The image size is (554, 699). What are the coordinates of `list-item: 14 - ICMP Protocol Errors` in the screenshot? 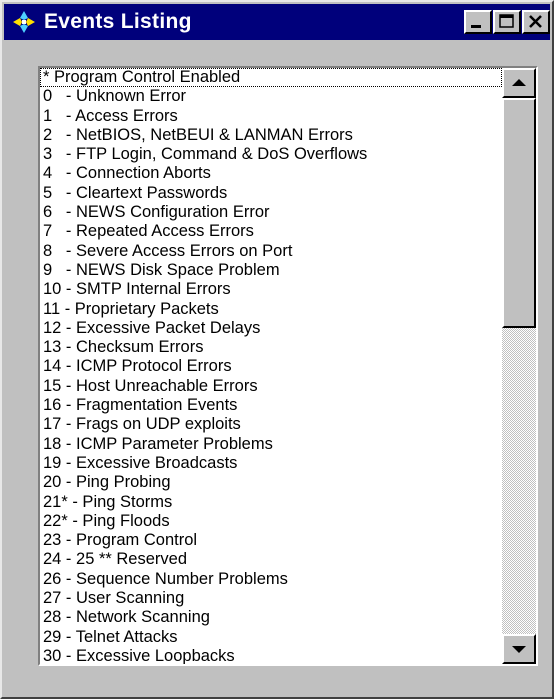 It's located at (271, 366).